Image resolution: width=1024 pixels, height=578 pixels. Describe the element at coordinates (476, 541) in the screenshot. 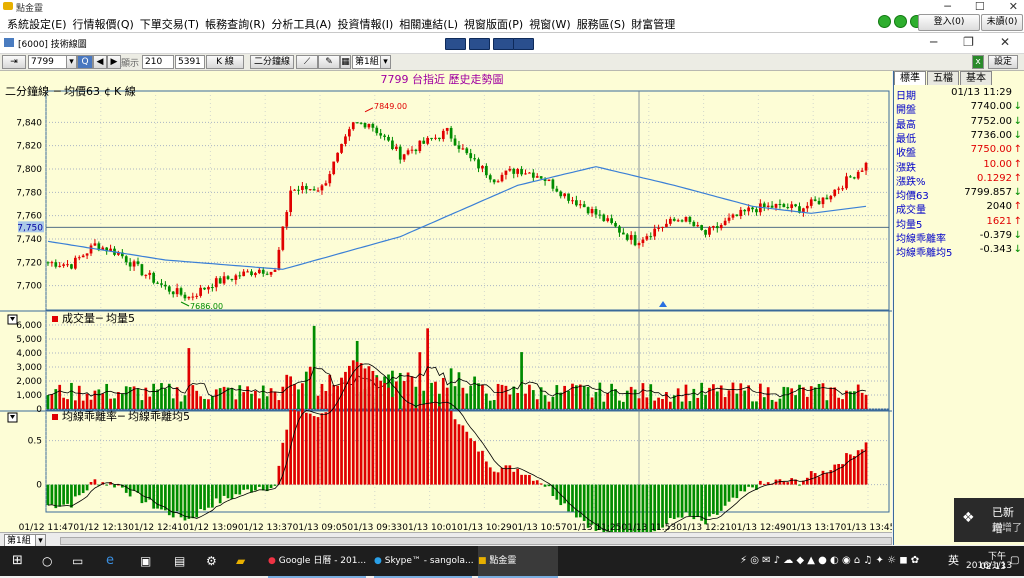

I see `chart-scrollbar` at that location.